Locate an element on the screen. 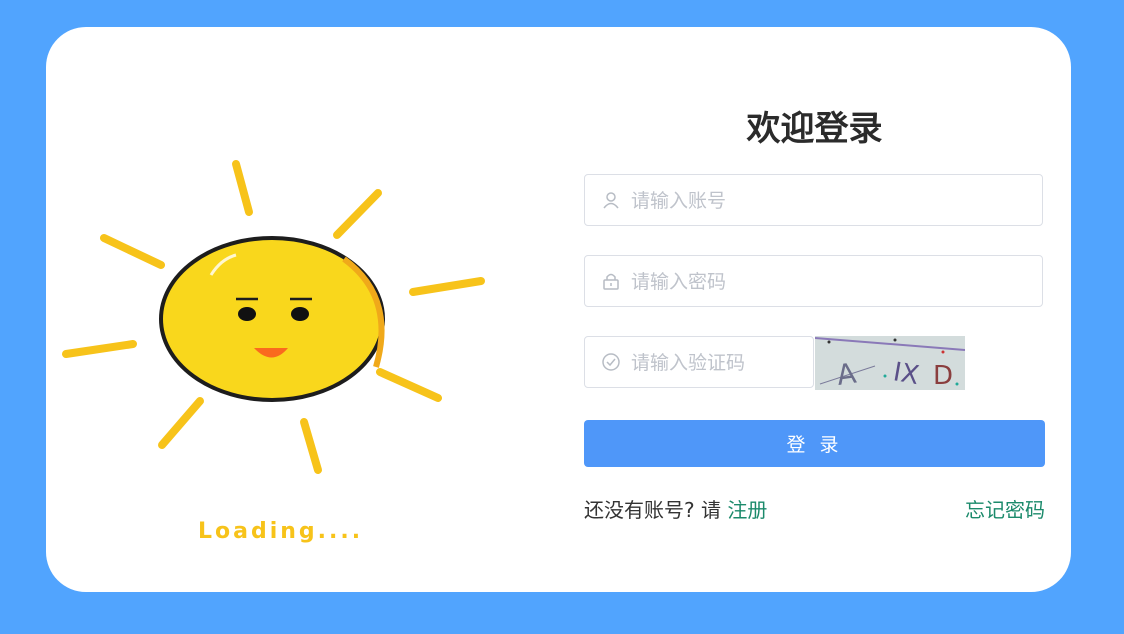 The image size is (1124, 634). check-circle-icon is located at coordinates (611, 362).